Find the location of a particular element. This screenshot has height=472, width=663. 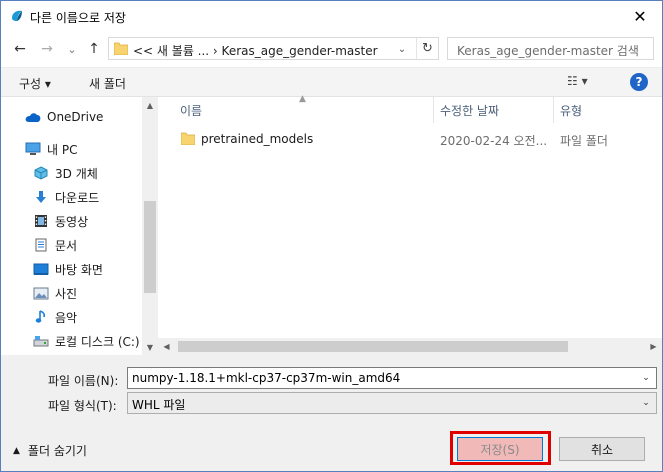

film-icon is located at coordinates (41, 221).